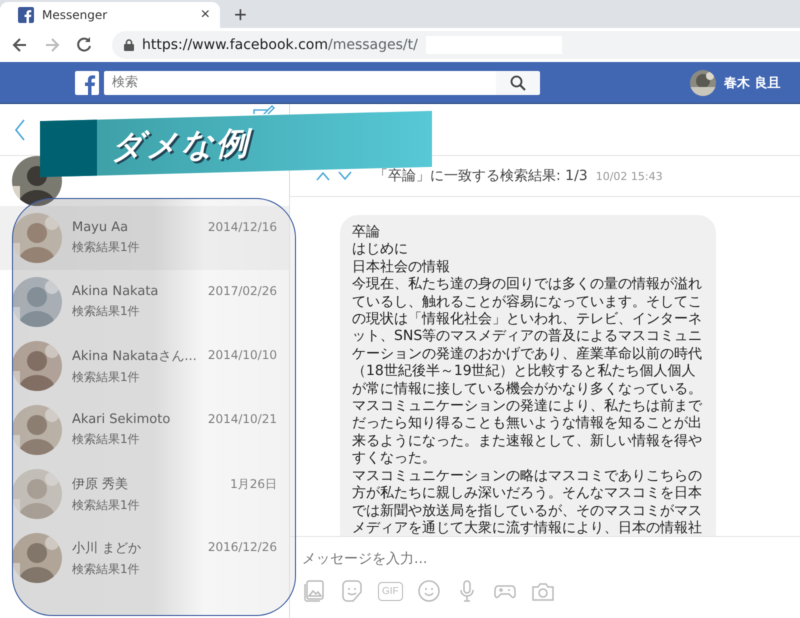  Describe the element at coordinates (116, 291) in the screenshot. I see `contact-name: Akina Nakata` at that location.